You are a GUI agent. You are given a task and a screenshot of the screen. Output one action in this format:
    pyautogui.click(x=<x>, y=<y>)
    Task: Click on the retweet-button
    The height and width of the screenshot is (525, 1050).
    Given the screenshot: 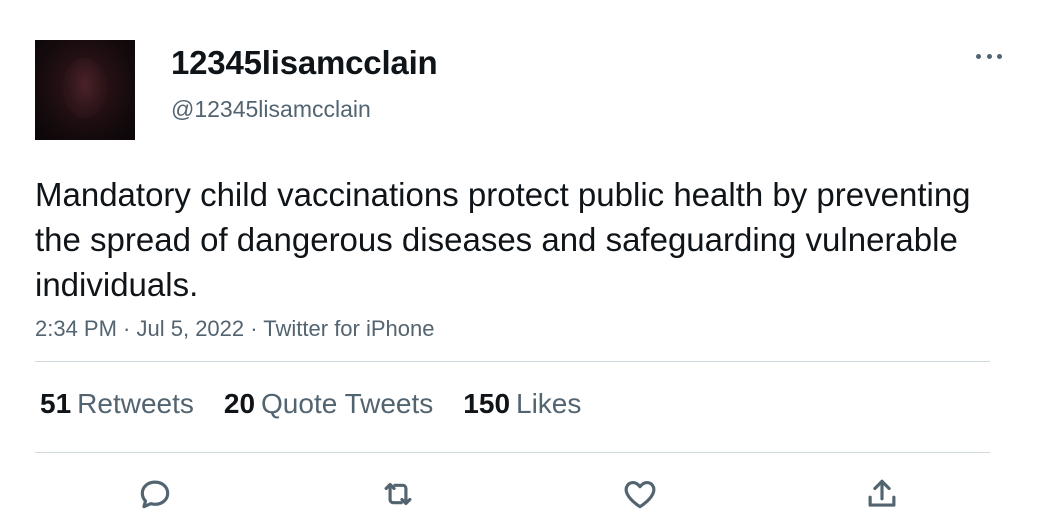 What is the action you would take?
    pyautogui.click(x=398, y=494)
    